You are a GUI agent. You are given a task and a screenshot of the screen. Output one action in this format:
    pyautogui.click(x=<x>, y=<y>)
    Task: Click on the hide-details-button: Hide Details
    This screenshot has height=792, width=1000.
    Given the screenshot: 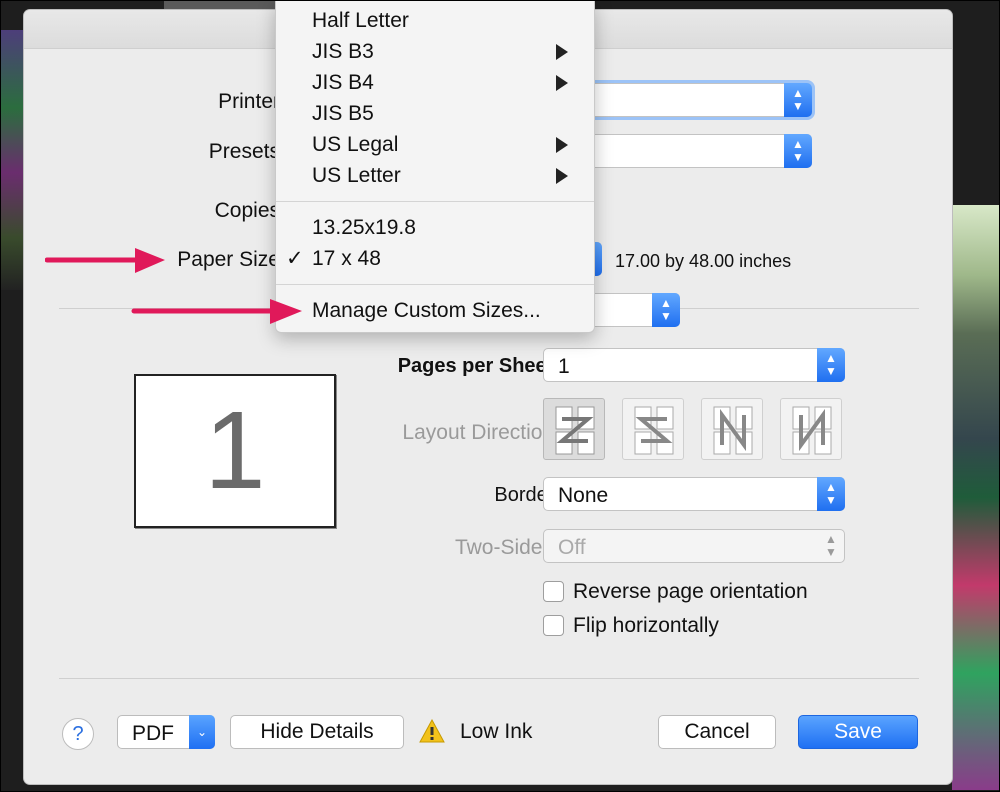 What is the action you would take?
    pyautogui.click(x=317, y=732)
    